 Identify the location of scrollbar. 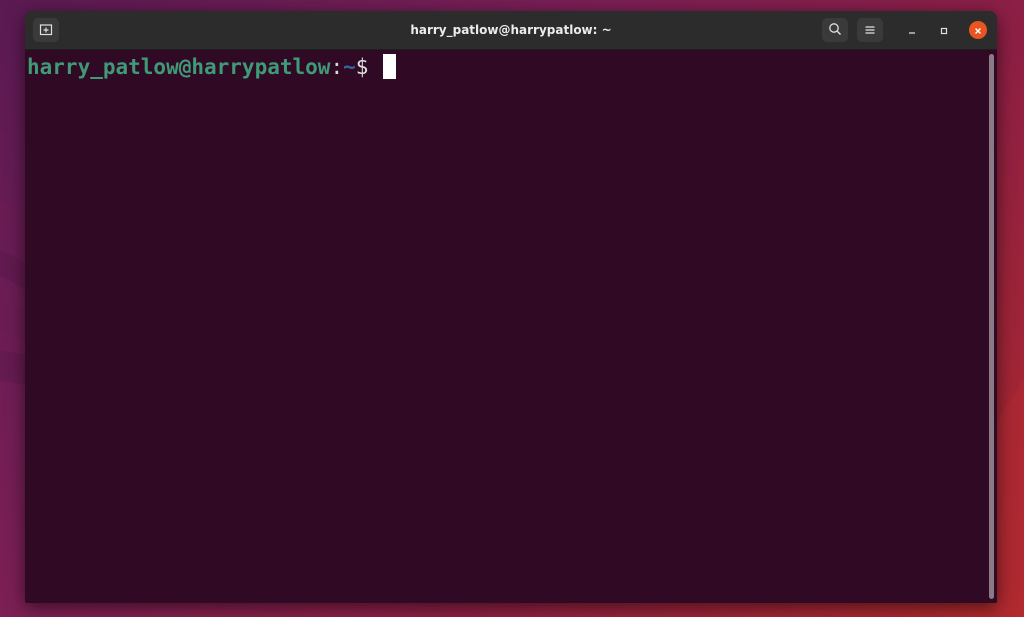
(991, 326).